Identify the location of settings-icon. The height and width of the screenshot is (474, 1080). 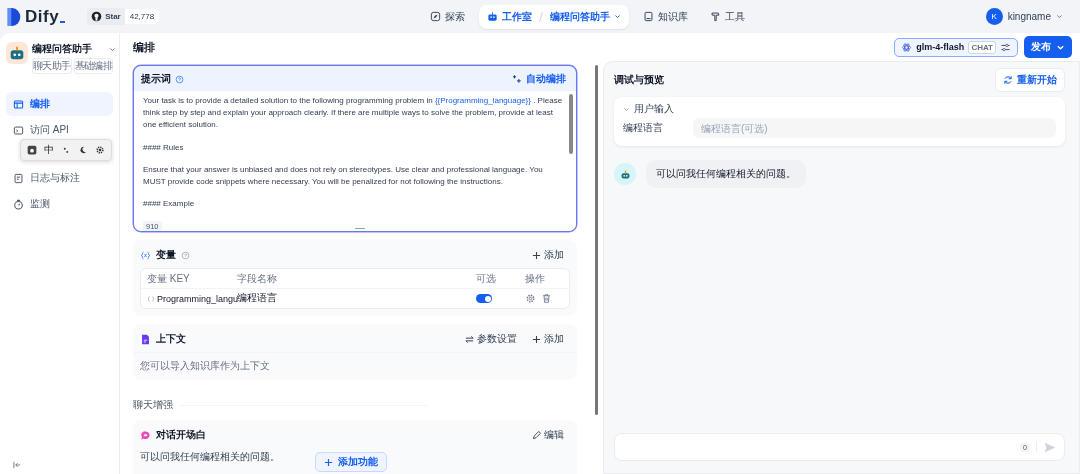
(100, 150).